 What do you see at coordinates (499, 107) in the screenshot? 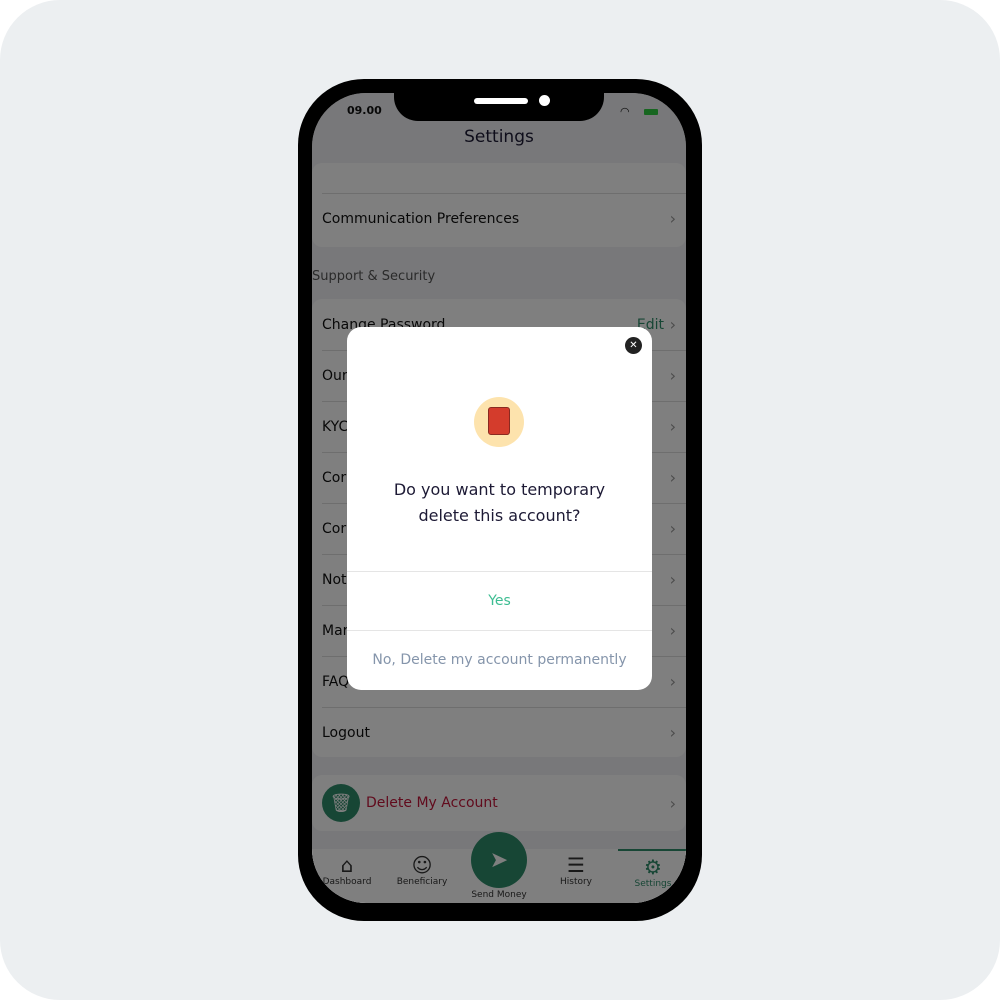
I see `notch` at bounding box center [499, 107].